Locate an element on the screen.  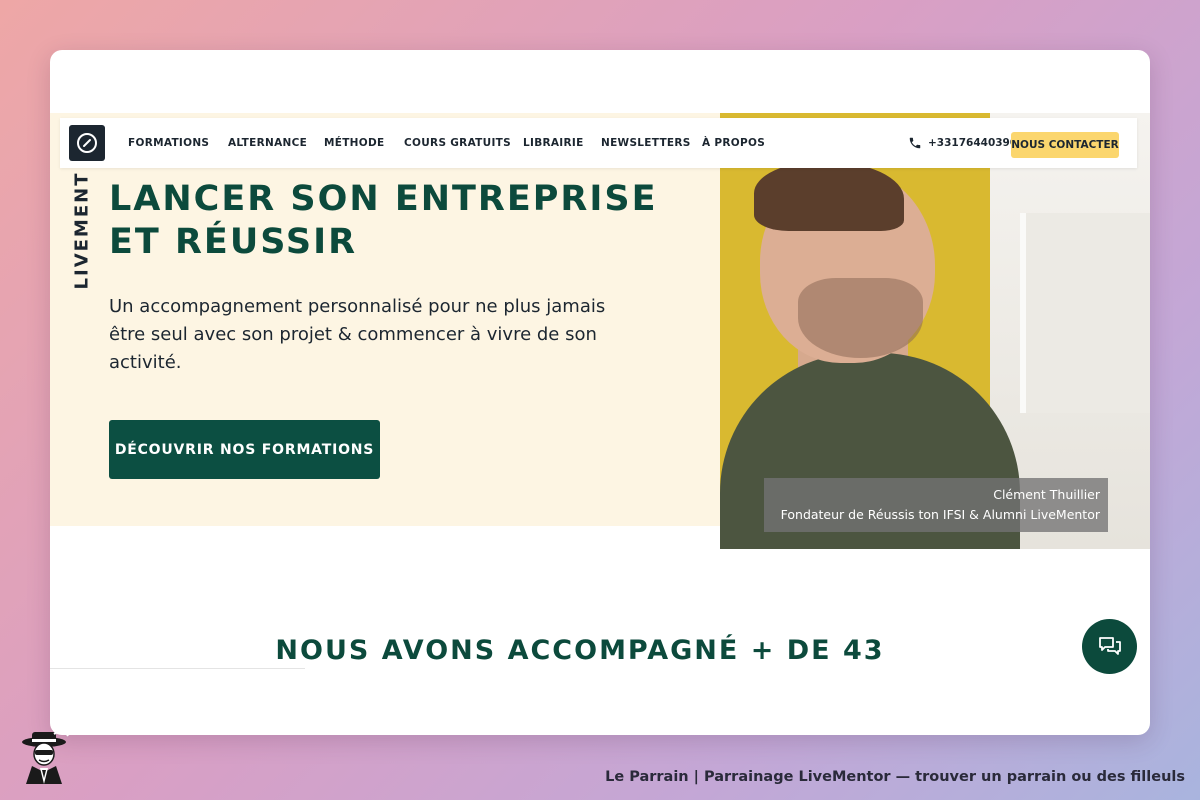
phone-number: +33176440390 is located at coordinates (973, 143).